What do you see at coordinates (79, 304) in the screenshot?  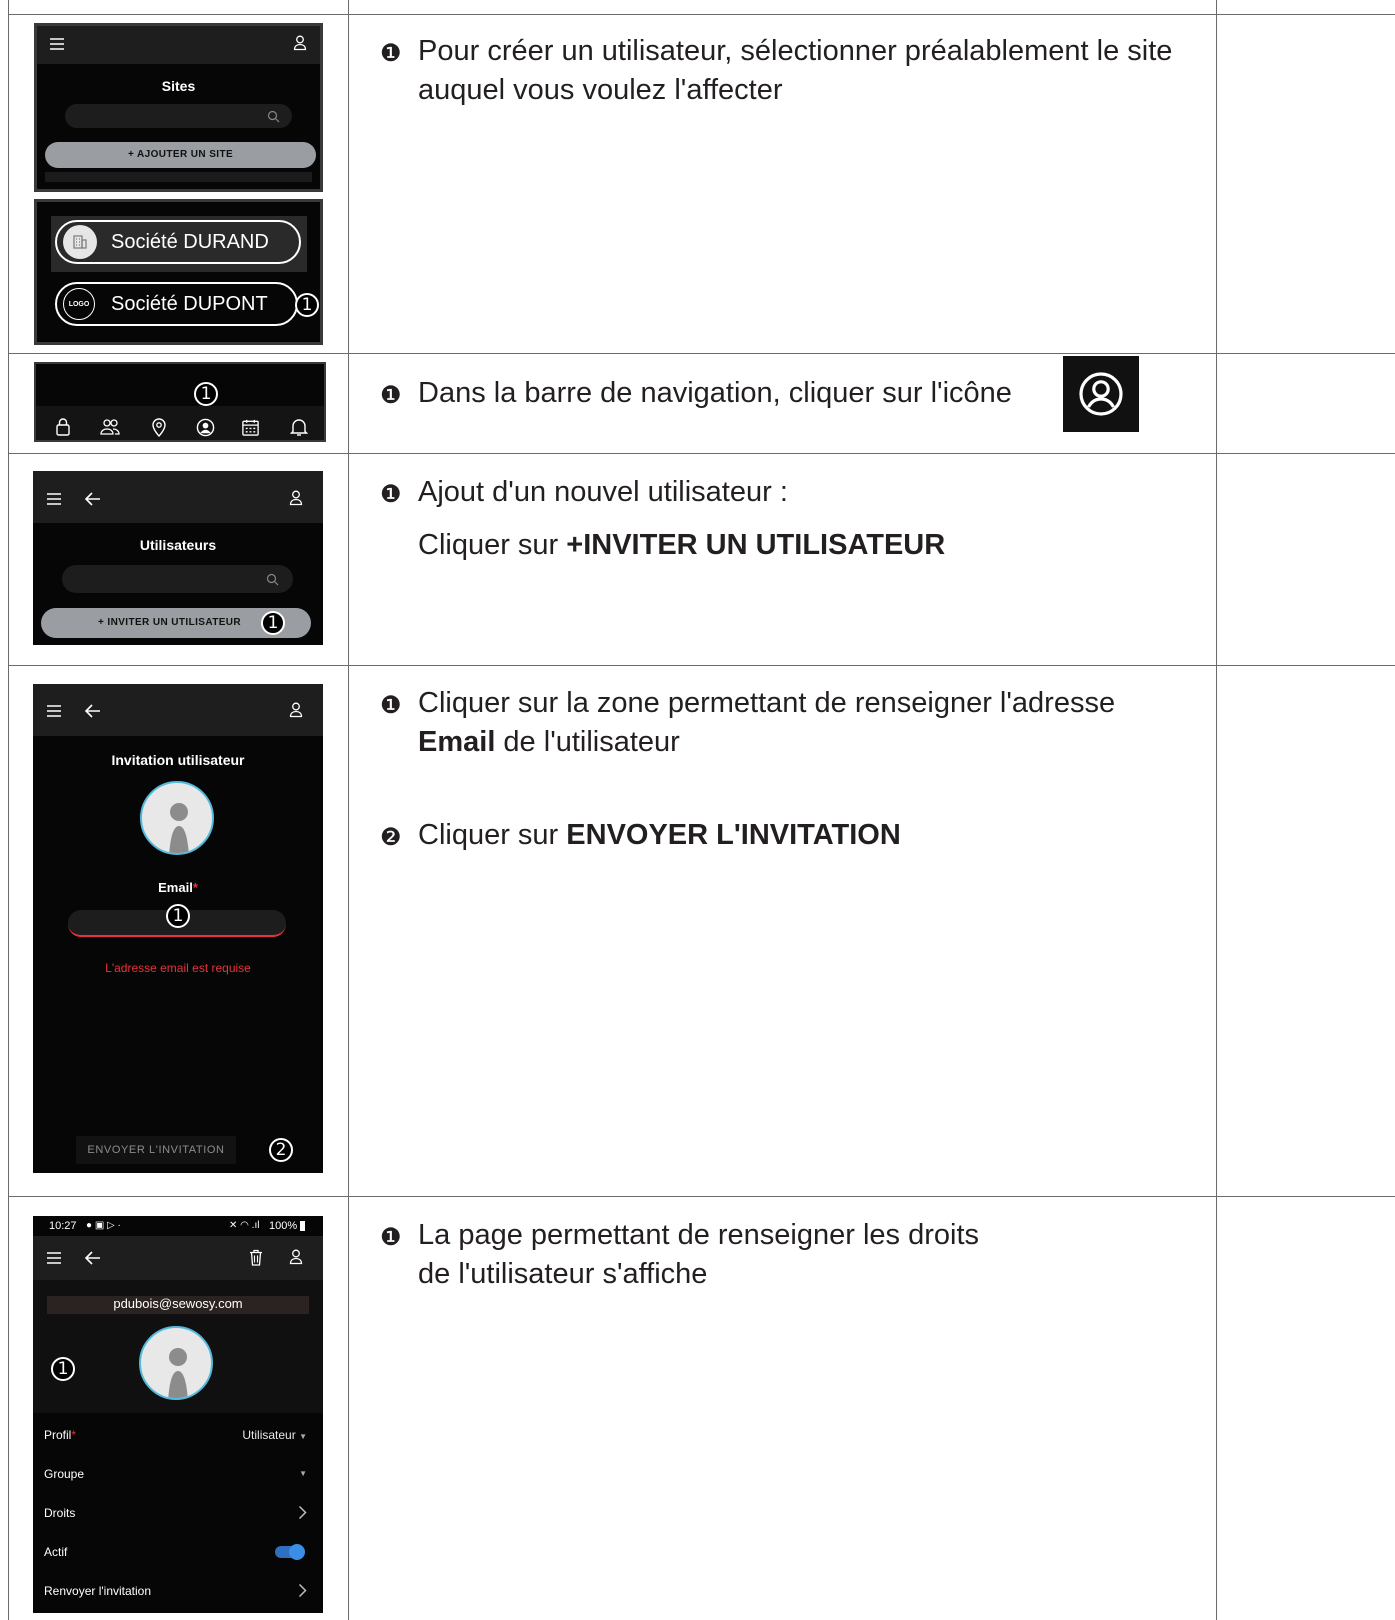 I see `logo-icon: LOGO` at bounding box center [79, 304].